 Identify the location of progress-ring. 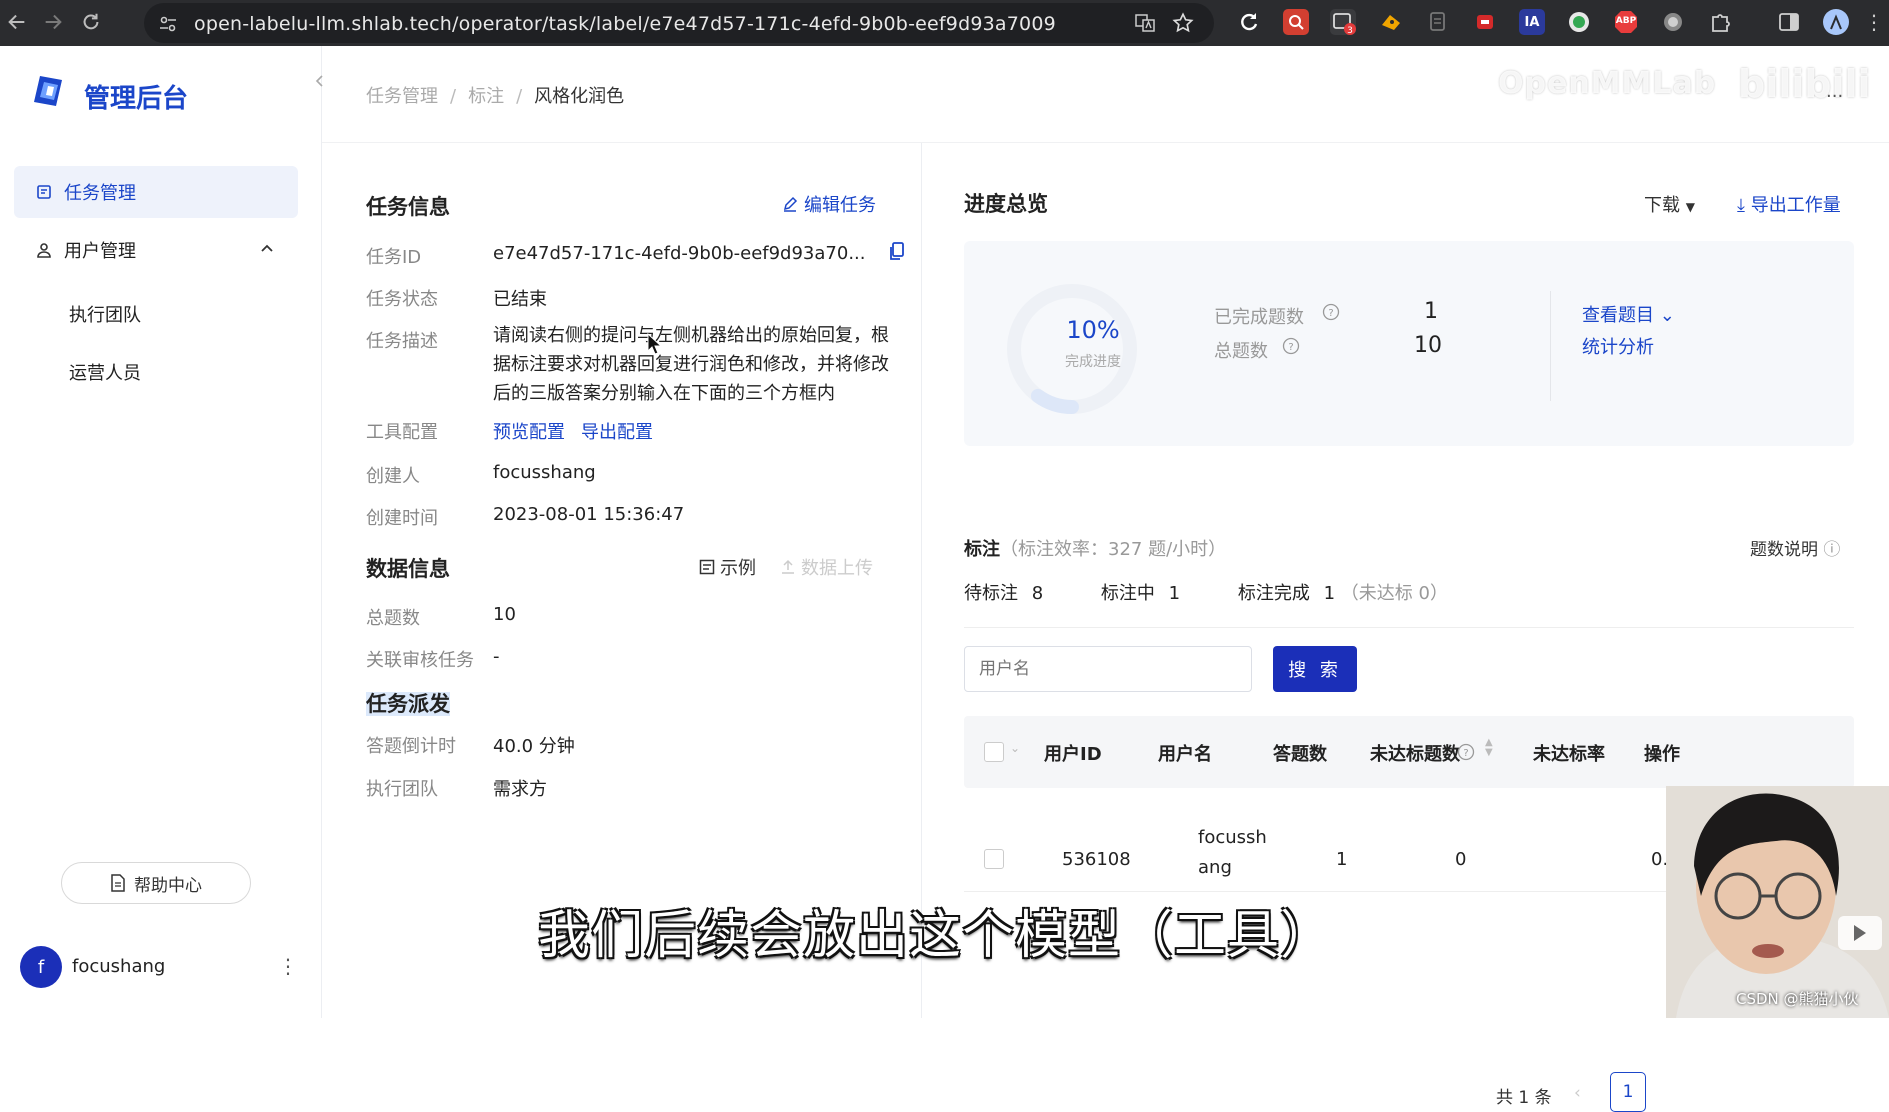
(1072, 349).